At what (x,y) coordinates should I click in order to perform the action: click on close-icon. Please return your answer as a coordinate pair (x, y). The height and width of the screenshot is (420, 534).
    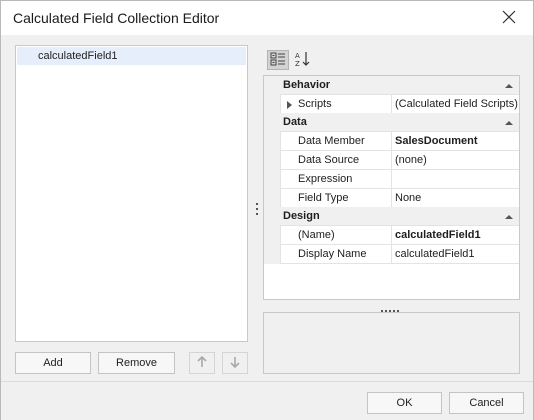
    Looking at the image, I should click on (509, 17).